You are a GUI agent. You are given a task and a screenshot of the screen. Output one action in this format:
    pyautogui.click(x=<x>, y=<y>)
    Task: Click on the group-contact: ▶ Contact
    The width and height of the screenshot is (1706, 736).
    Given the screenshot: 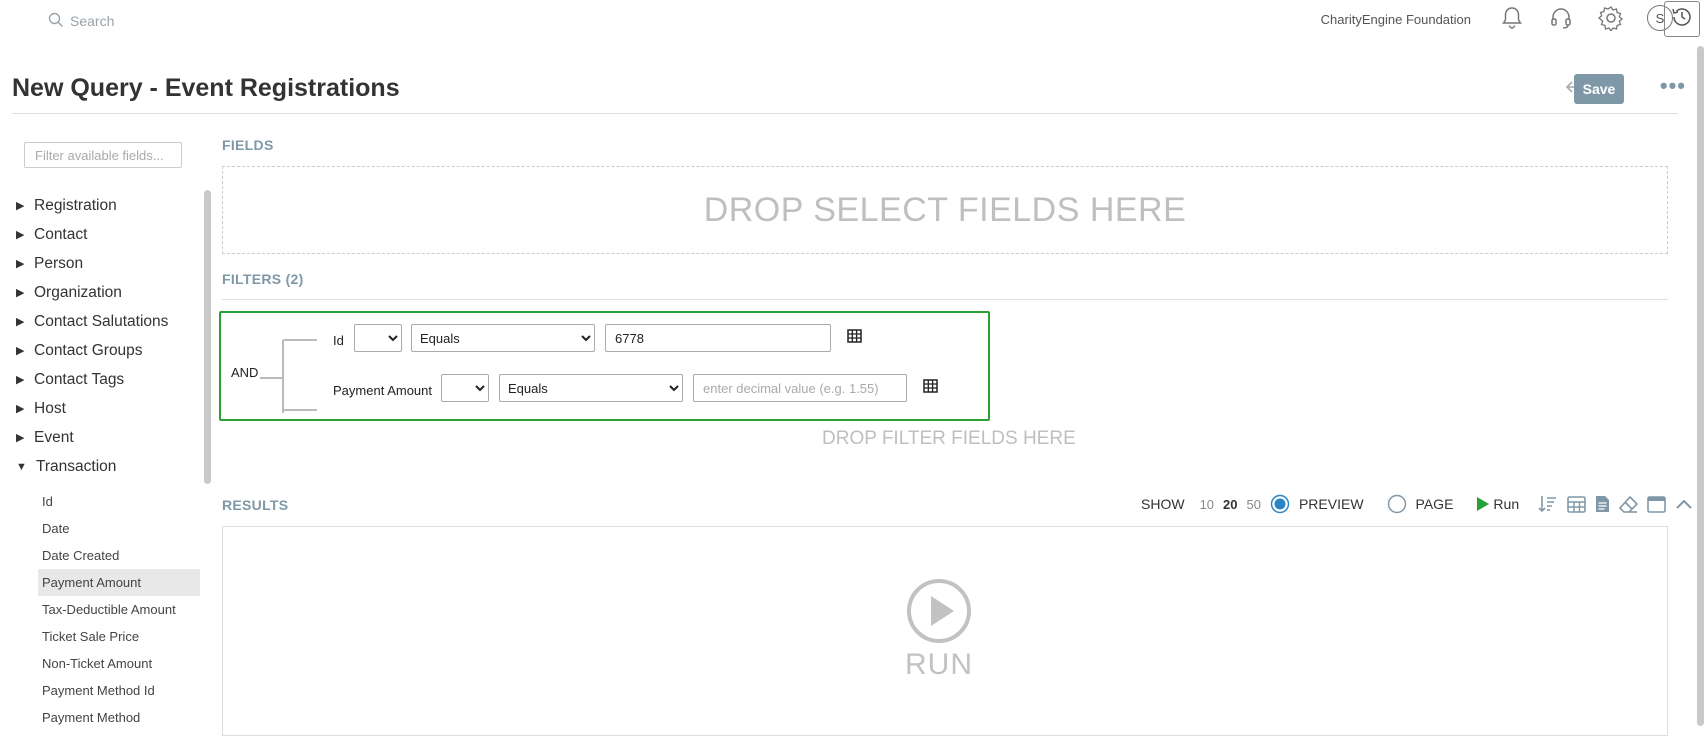 What is the action you would take?
    pyautogui.click(x=116, y=234)
    